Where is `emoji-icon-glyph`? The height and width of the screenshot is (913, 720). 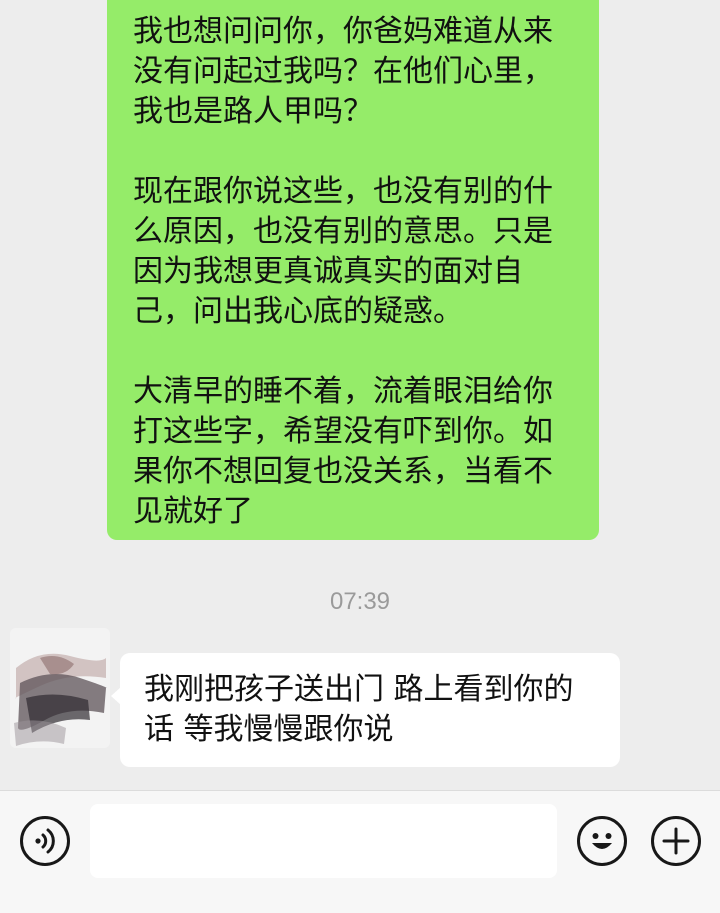
emoji-icon-glyph is located at coordinates (602, 841).